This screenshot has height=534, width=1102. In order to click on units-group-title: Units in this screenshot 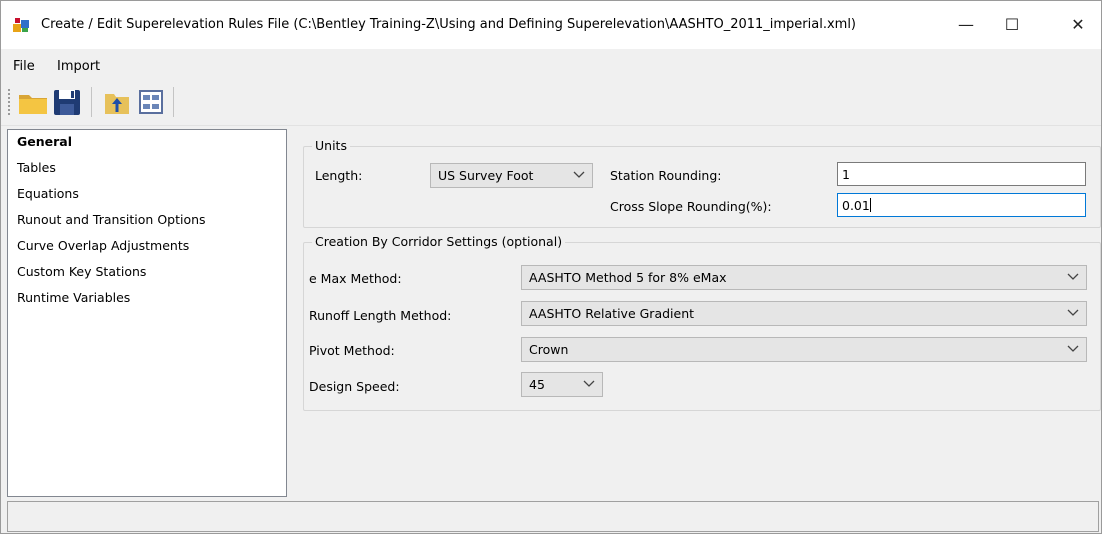, I will do `click(331, 145)`.